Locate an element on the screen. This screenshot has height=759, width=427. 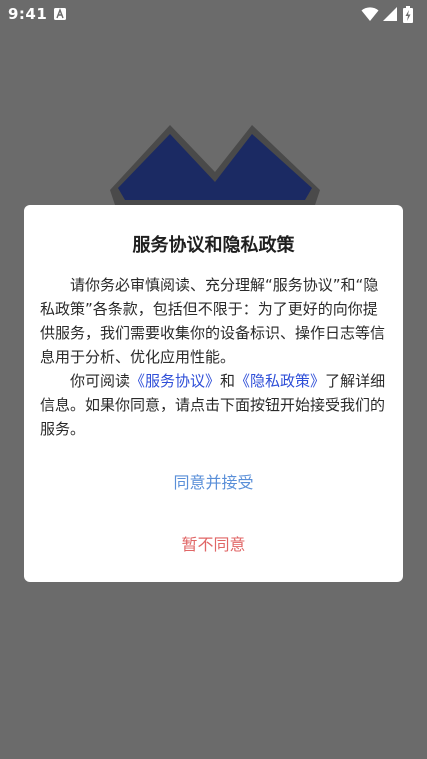
wifi-icon is located at coordinates (370, 14).